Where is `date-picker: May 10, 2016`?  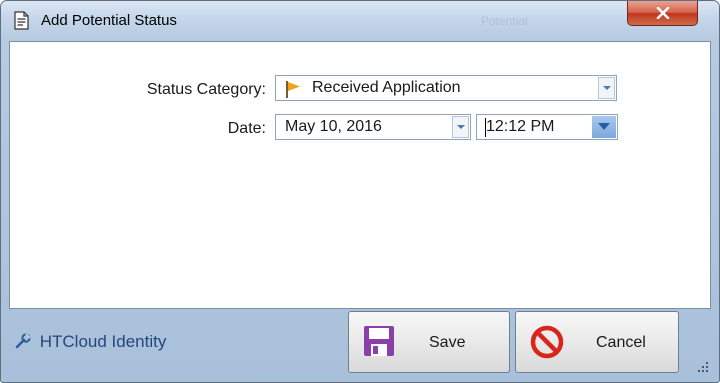 date-picker: May 10, 2016 is located at coordinates (373, 127).